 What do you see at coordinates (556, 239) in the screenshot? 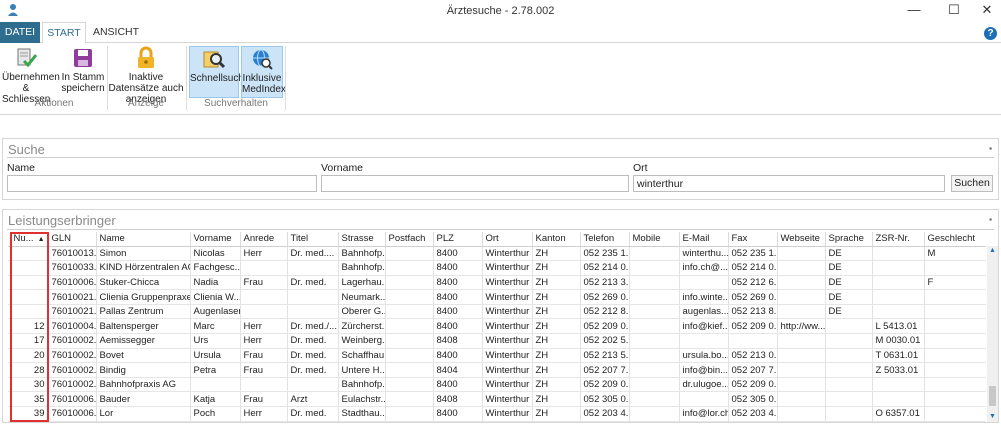
I see `column-header: Kanton` at bounding box center [556, 239].